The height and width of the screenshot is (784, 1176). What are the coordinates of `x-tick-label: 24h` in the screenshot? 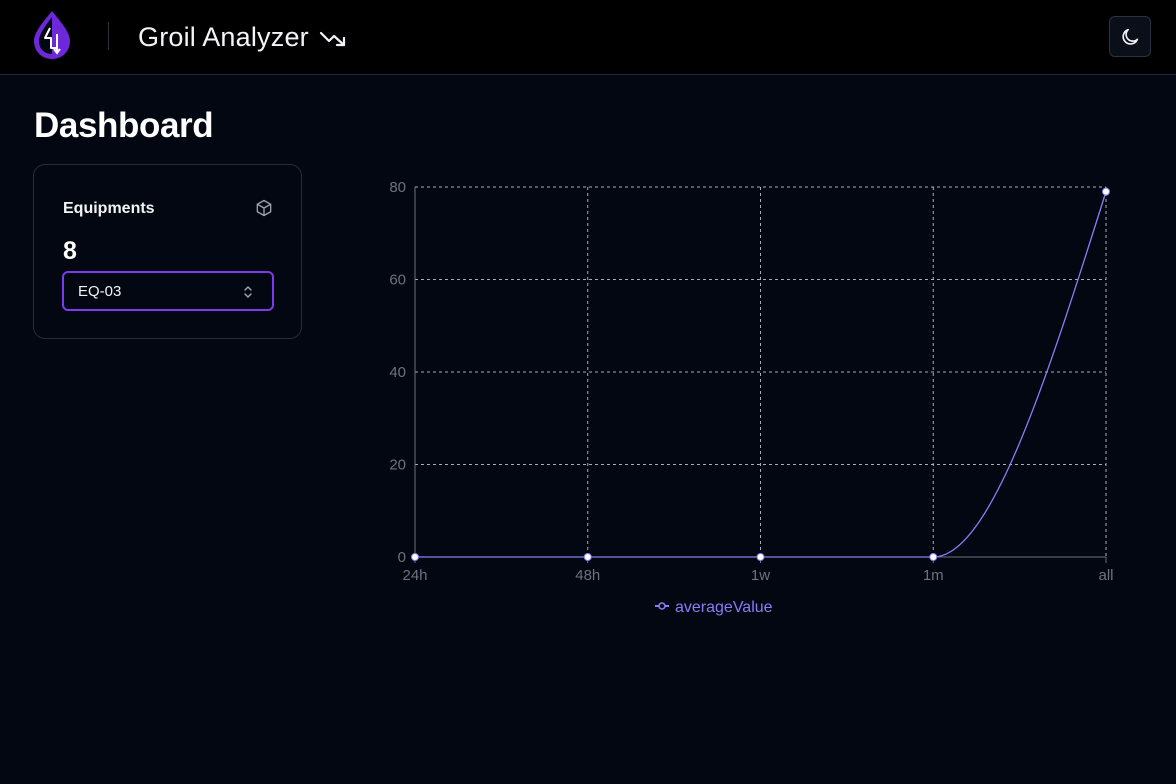 It's located at (414, 575).